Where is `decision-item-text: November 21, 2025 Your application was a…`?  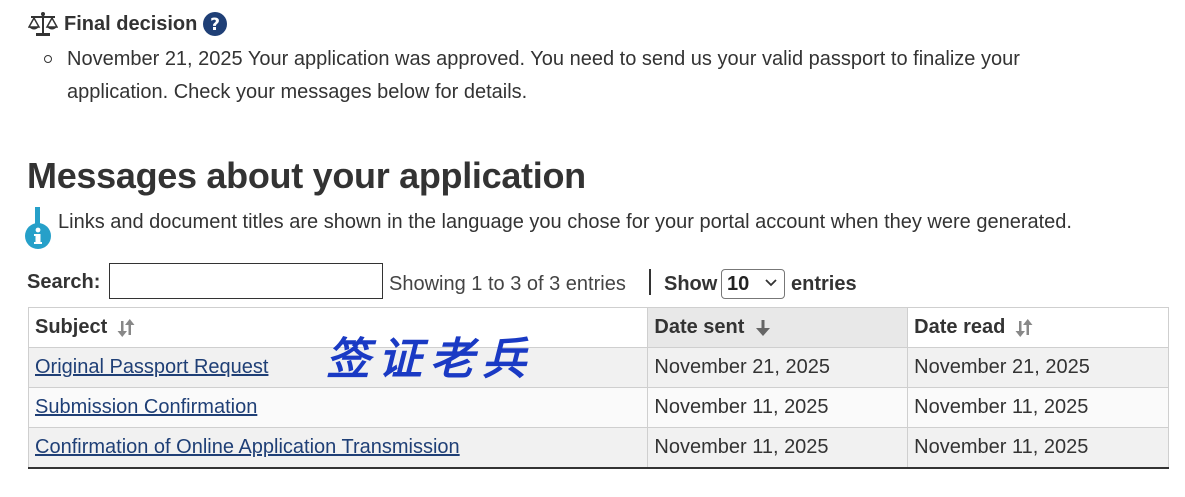 decision-item-text: November 21, 2025 Your application was a… is located at coordinates (543, 75).